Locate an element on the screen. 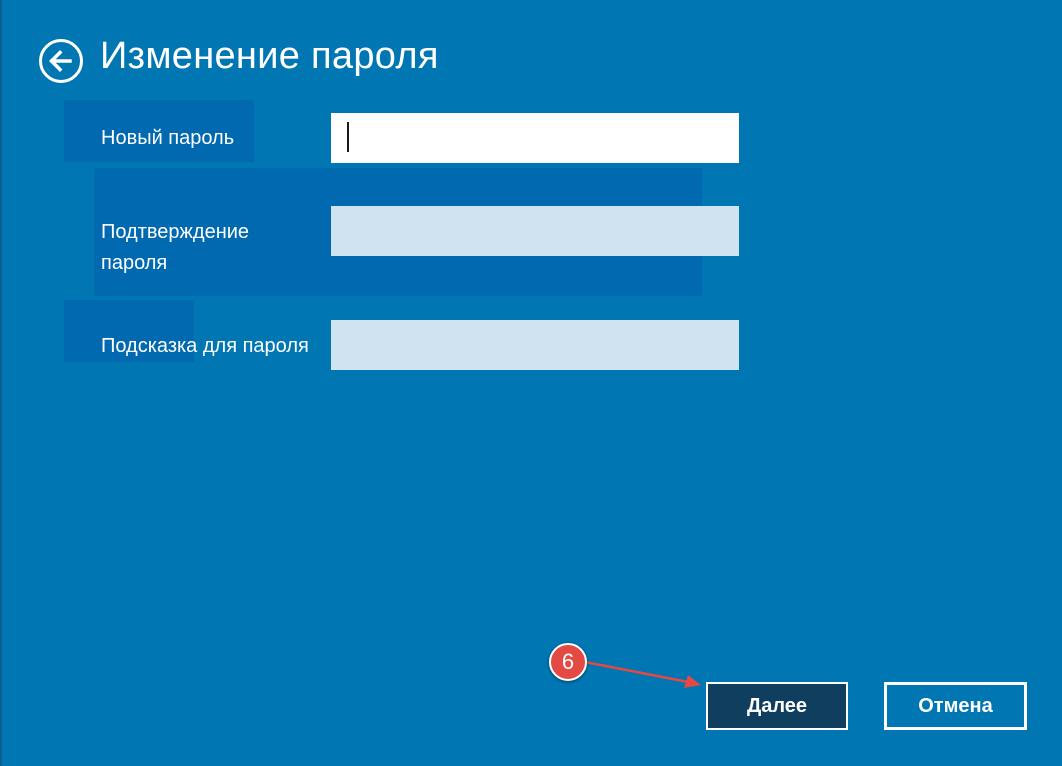 The image size is (1062, 766). step-number-badge: 6 is located at coordinates (568, 662).